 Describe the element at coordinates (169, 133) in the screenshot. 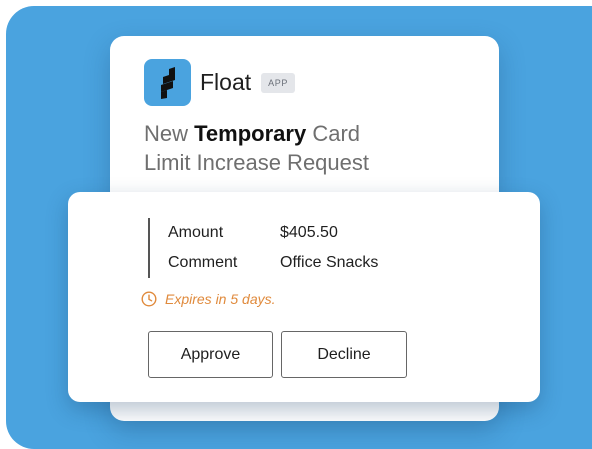

I see `title-prefix: New` at that location.